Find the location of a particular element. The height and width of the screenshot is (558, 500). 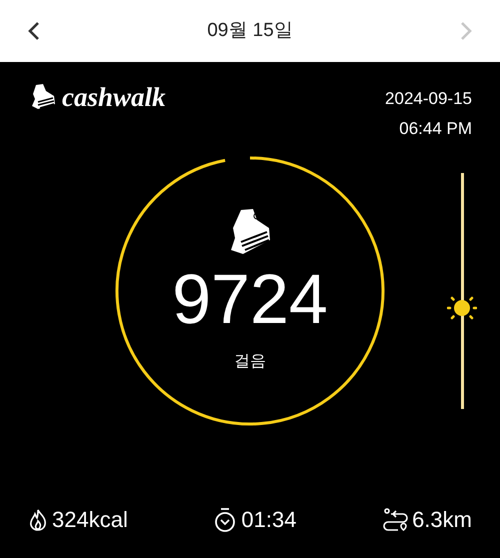

flame-icon is located at coordinates (38, 520).